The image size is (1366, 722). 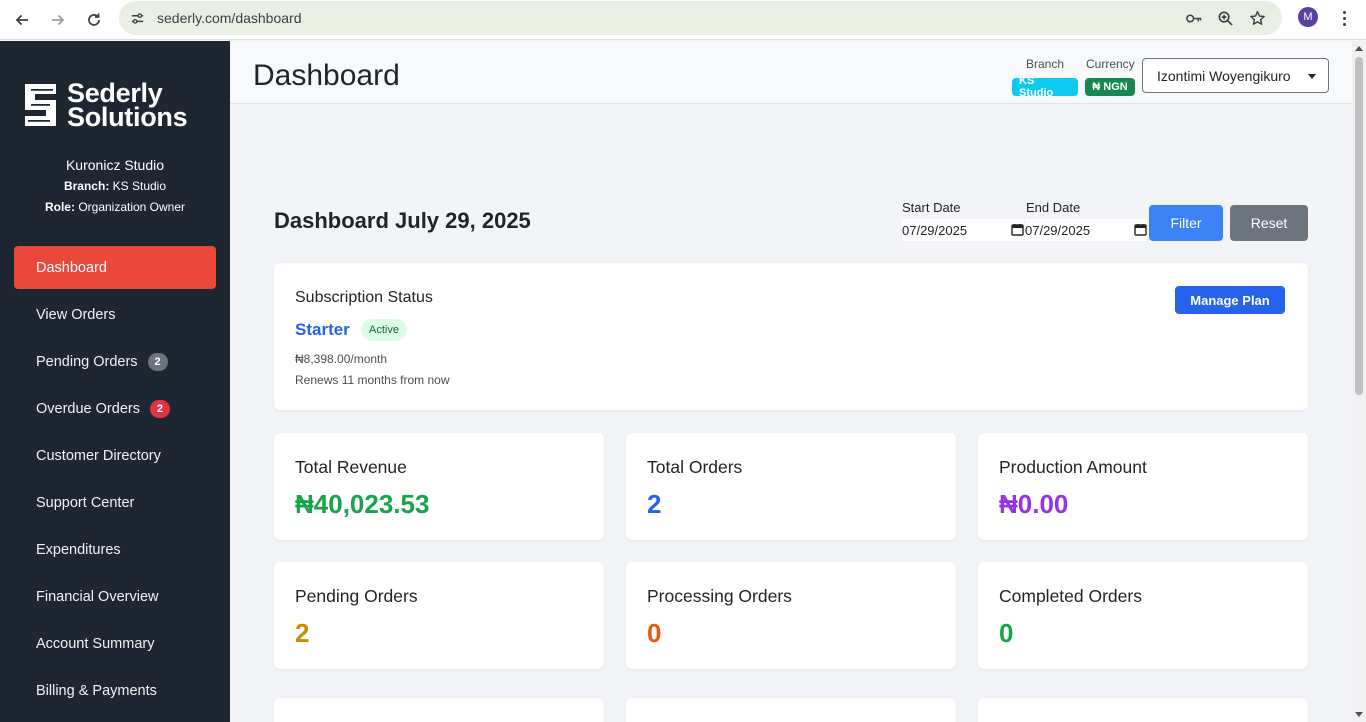 I want to click on dashboard-heading: Dashboard July 29, 2025, so click(x=402, y=220).